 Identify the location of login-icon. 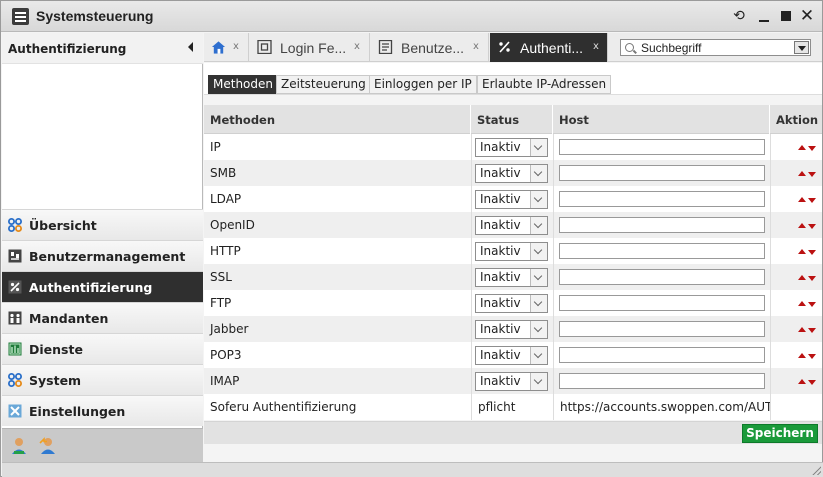
(264, 47).